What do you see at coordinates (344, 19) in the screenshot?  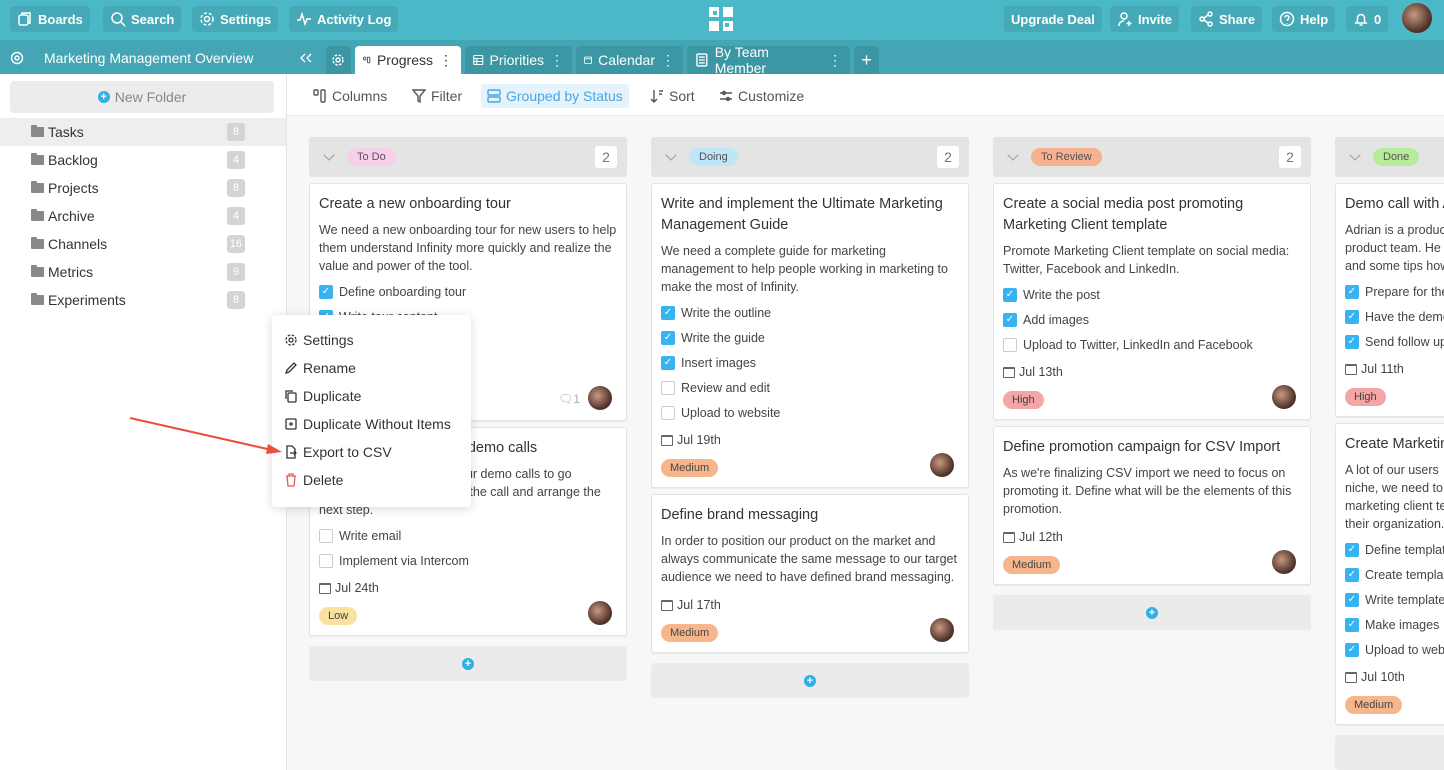 I see `activity-log-button: Activity Log` at bounding box center [344, 19].